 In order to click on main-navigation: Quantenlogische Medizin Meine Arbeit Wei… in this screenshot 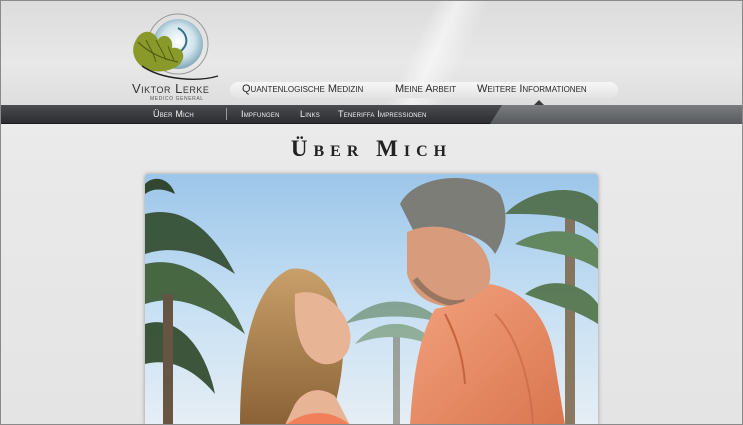, I will do `click(424, 90)`.